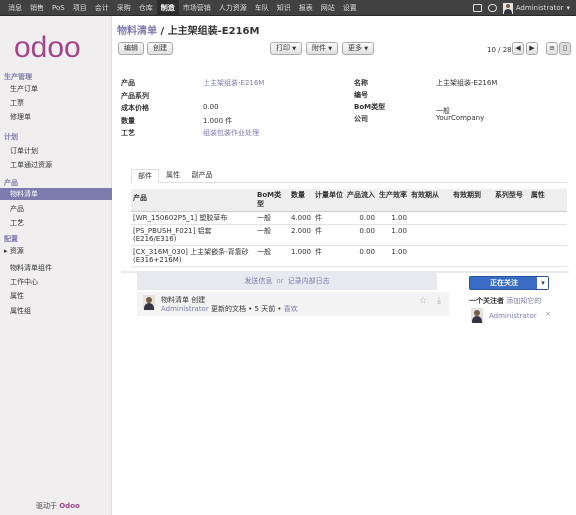 This screenshot has height=515, width=576. I want to click on powered-by-brand: Odoo, so click(69, 506).